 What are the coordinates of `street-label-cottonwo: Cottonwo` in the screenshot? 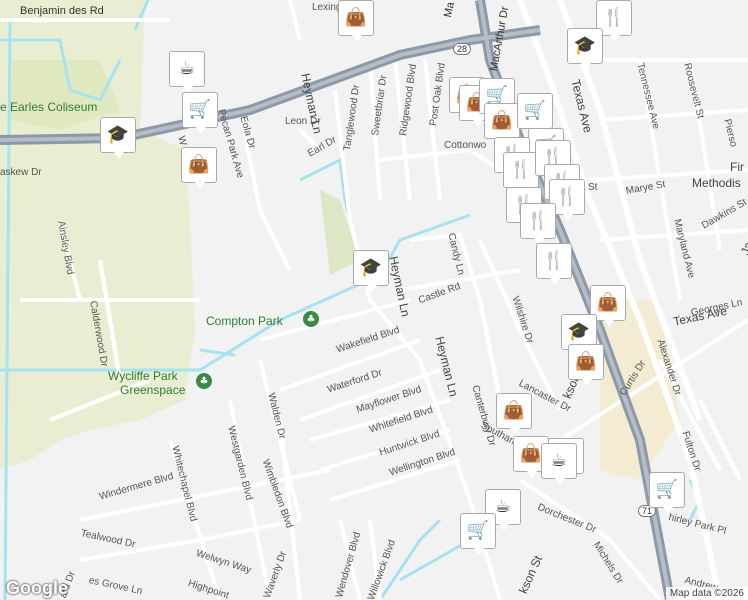 It's located at (465, 145).